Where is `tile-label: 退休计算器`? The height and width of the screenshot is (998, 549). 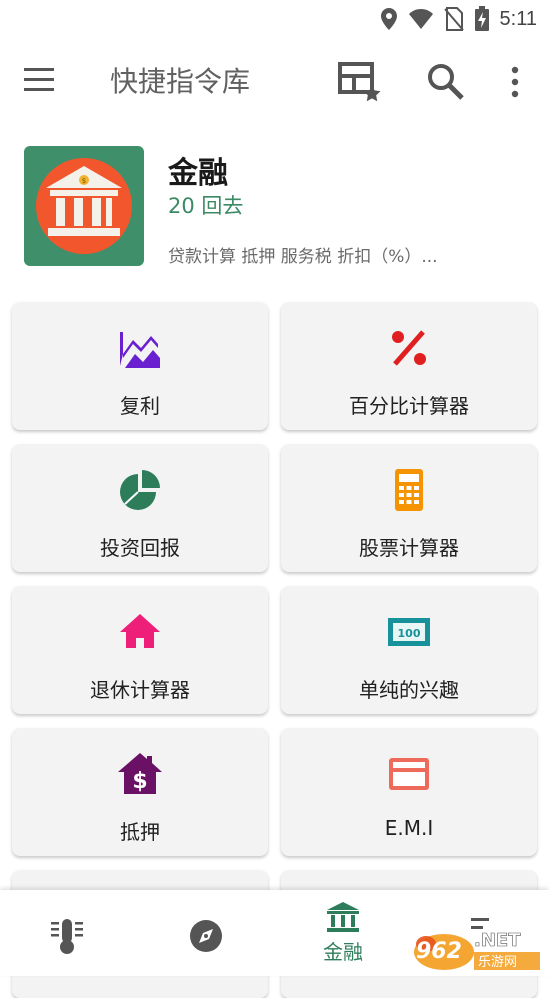
tile-label: 退休计算器 is located at coordinates (140, 690).